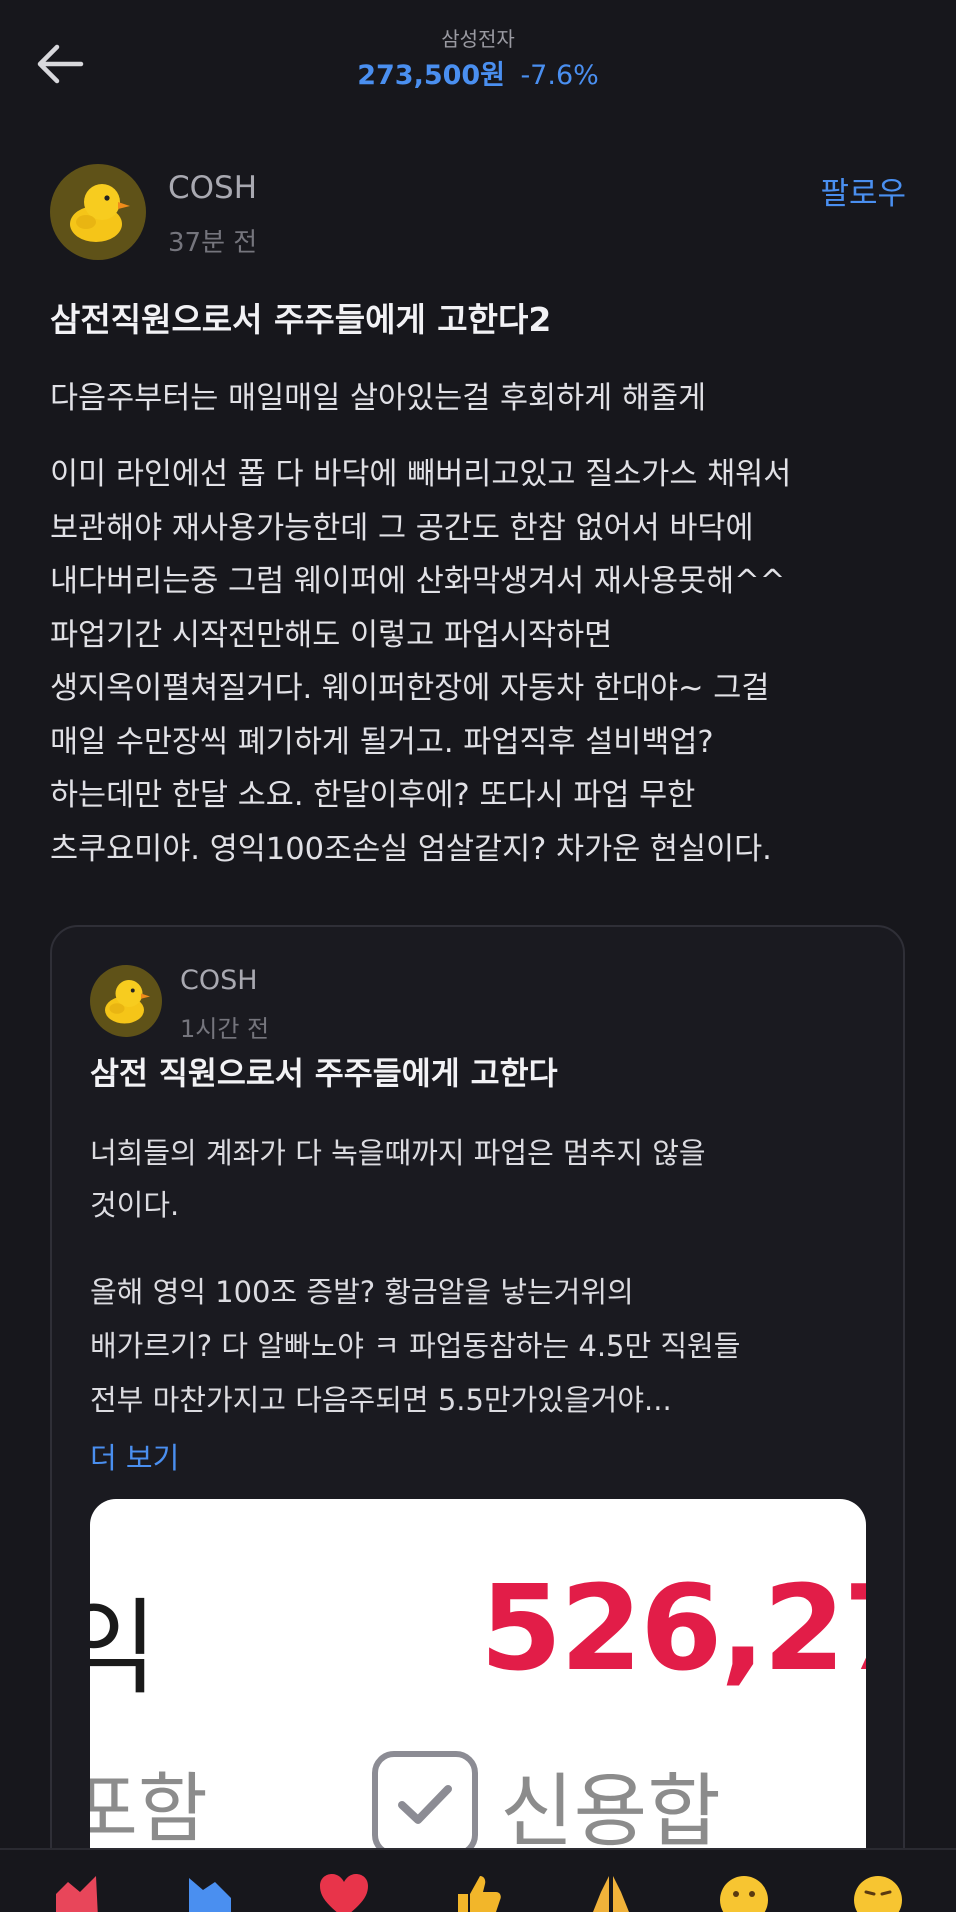 Image resolution: width=956 pixels, height=1912 pixels. What do you see at coordinates (135, 1205) in the screenshot?
I see `text-line: 것이다.` at bounding box center [135, 1205].